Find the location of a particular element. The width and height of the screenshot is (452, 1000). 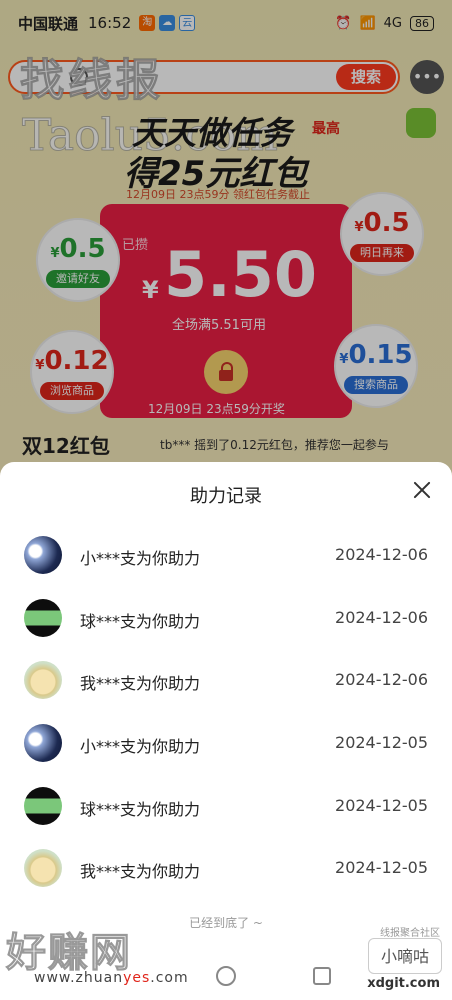

watermark-right: 小嘀咕 is located at coordinates (405, 956).